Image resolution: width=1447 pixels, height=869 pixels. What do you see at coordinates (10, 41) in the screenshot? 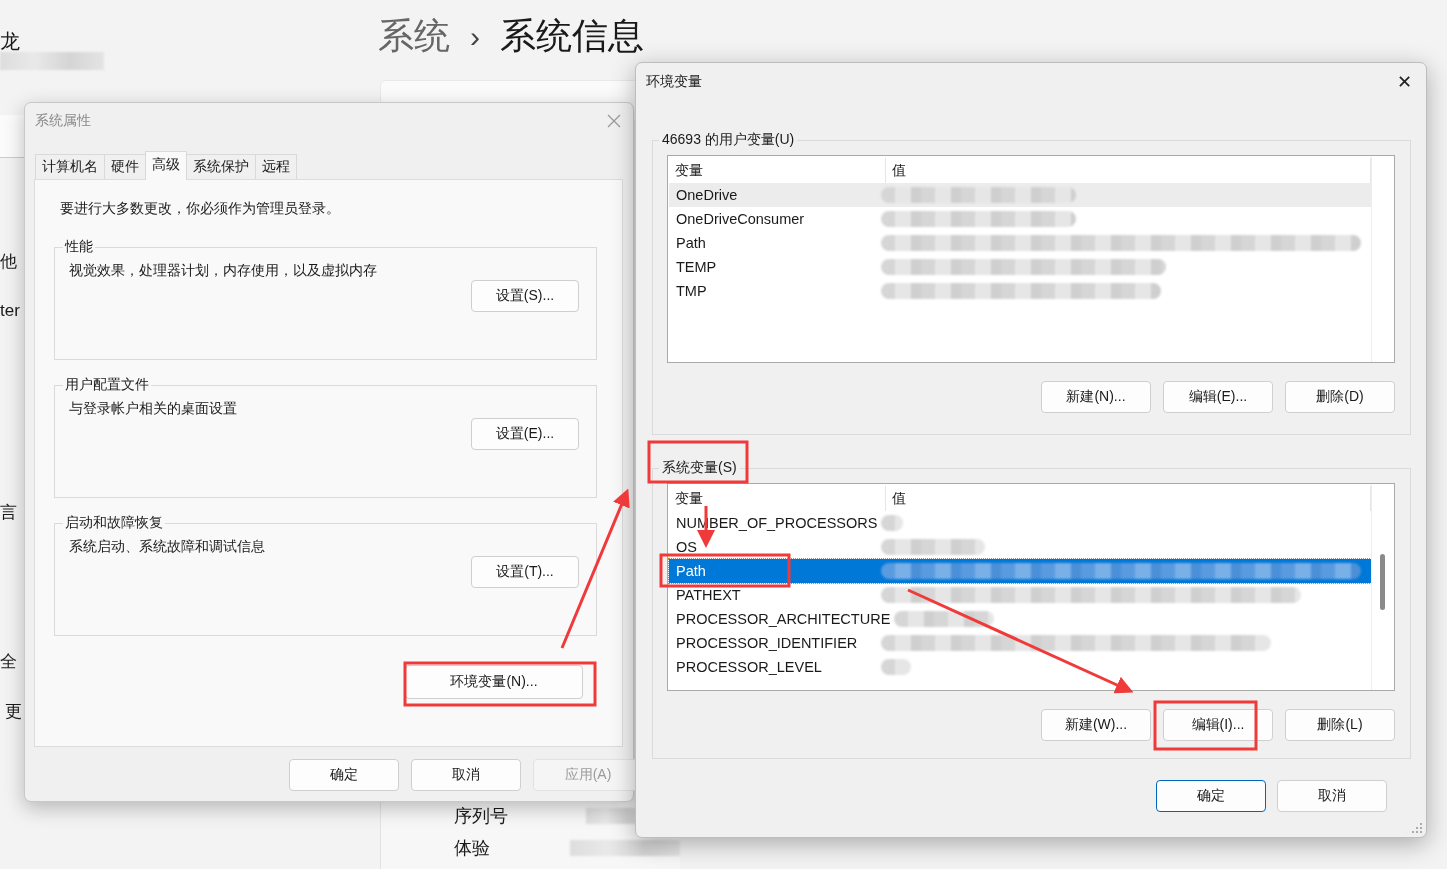
I see `user-name: 龙` at bounding box center [10, 41].